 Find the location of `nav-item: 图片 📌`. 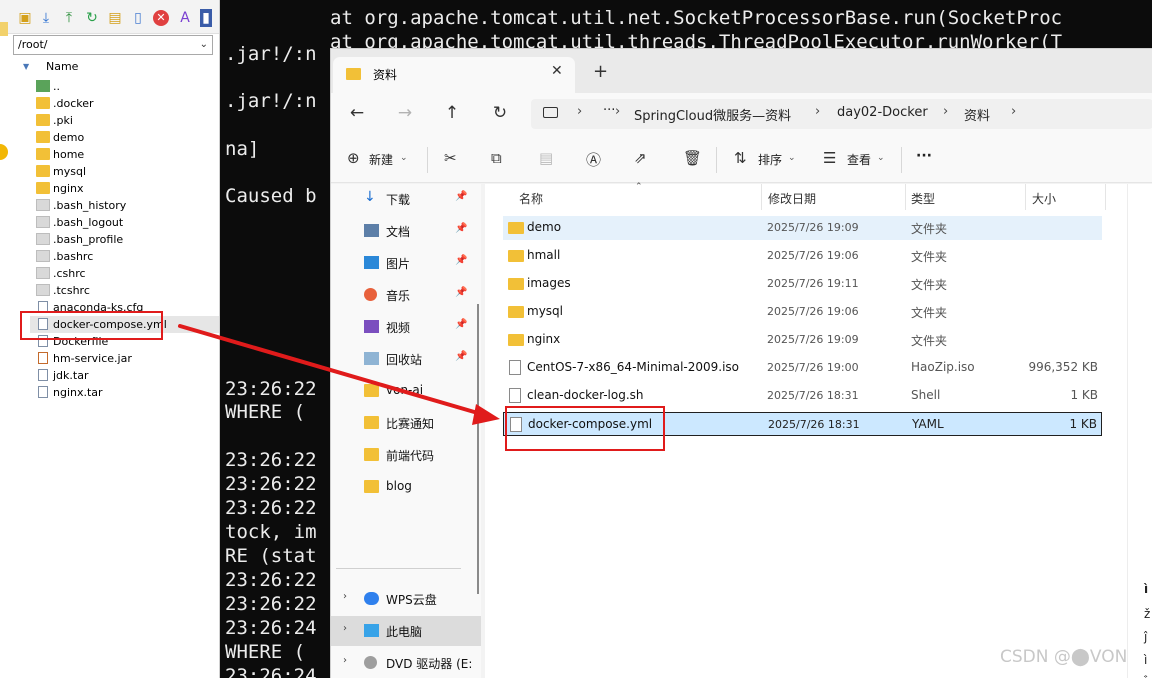

nav-item: 图片 📌 is located at coordinates (406, 263).